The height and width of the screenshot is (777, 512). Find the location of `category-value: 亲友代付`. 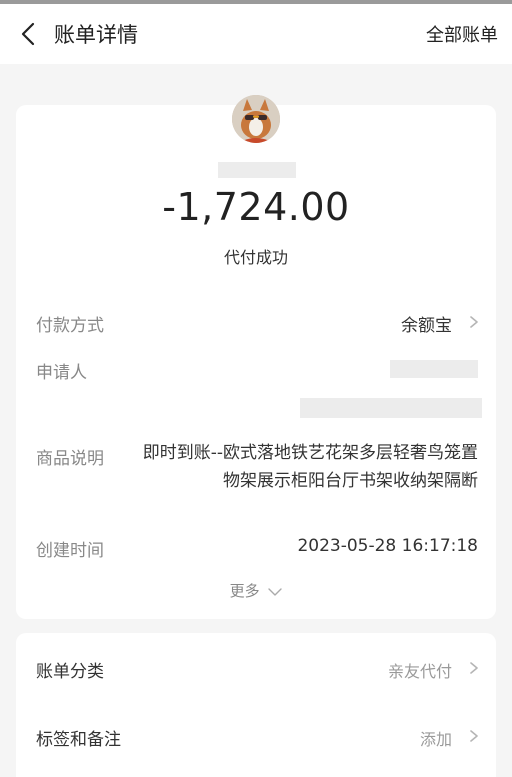

category-value: 亲友代付 is located at coordinates (419, 671).